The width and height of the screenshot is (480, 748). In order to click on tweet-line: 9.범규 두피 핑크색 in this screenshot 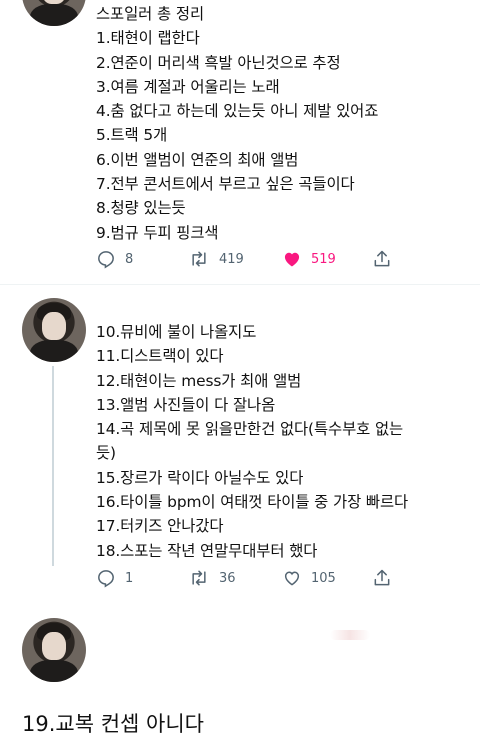, I will do `click(157, 232)`.